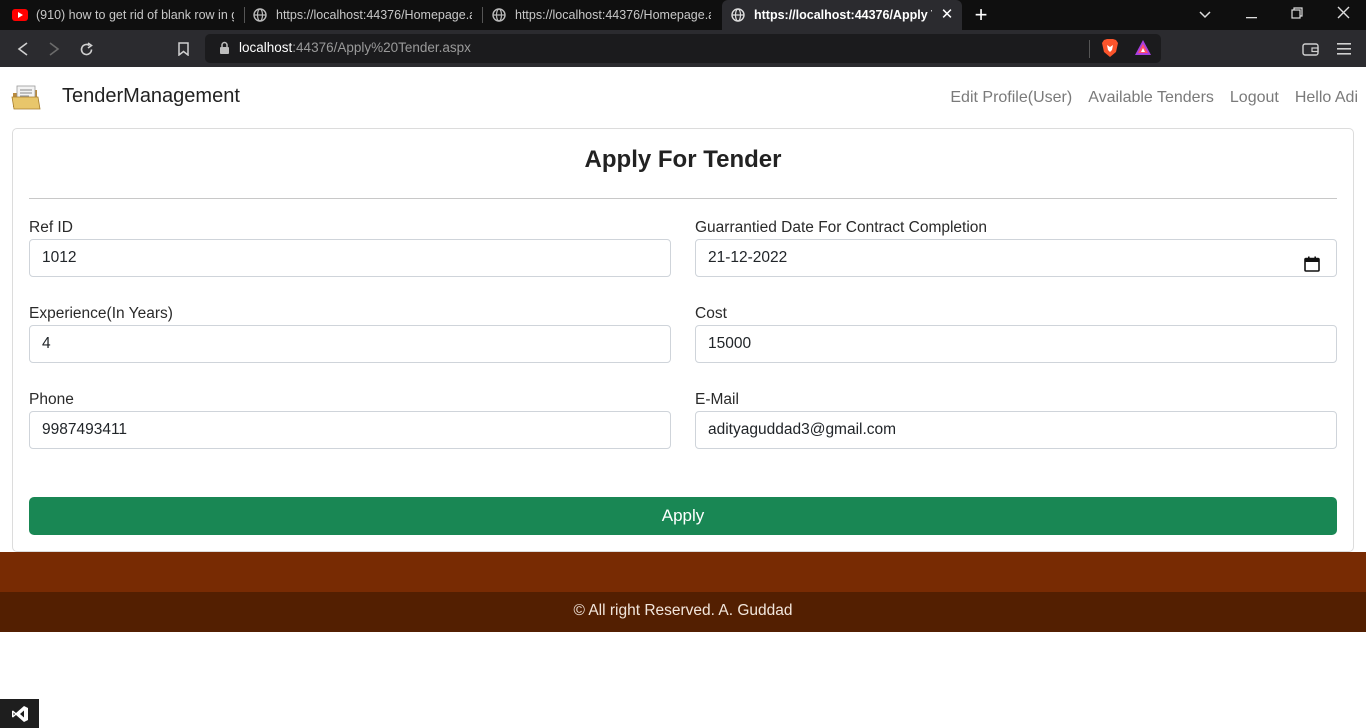  What do you see at coordinates (135, 15) in the screenshot?
I see `tab-title: (910) how to get rid of blank row in gr` at bounding box center [135, 15].